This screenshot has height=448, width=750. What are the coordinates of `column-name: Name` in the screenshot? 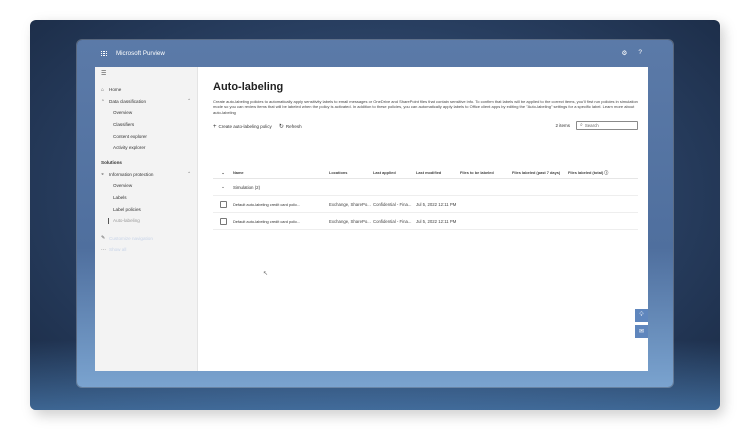 It's located at (281, 172).